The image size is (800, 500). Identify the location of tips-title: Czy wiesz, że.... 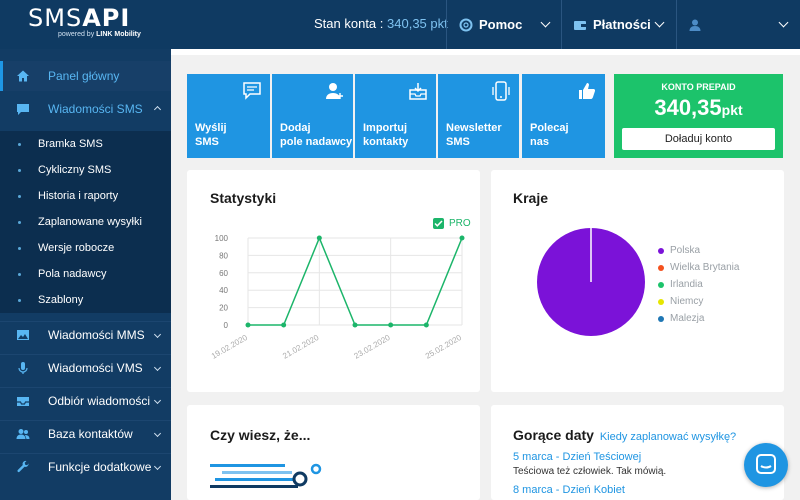
(260, 435).